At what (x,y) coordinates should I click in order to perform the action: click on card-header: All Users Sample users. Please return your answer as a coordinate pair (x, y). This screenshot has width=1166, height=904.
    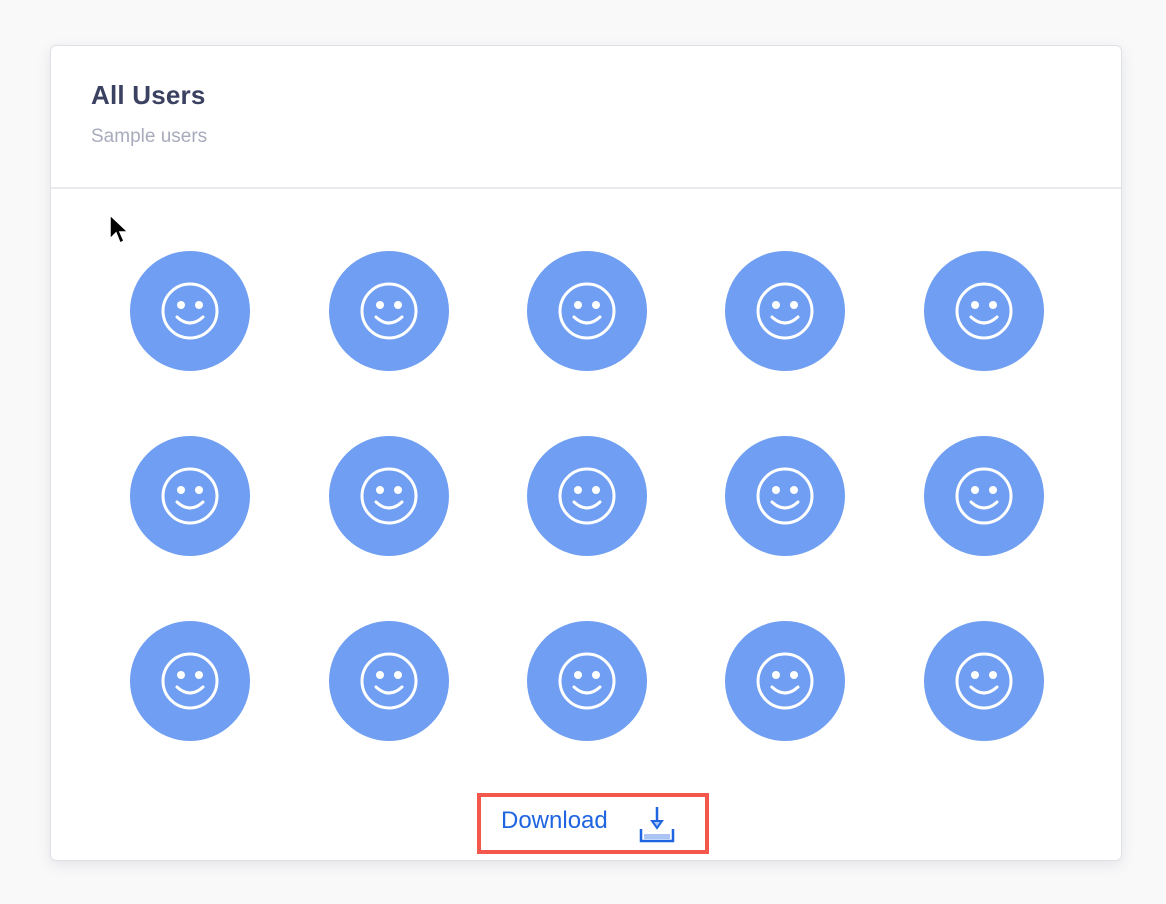
    Looking at the image, I should click on (586, 117).